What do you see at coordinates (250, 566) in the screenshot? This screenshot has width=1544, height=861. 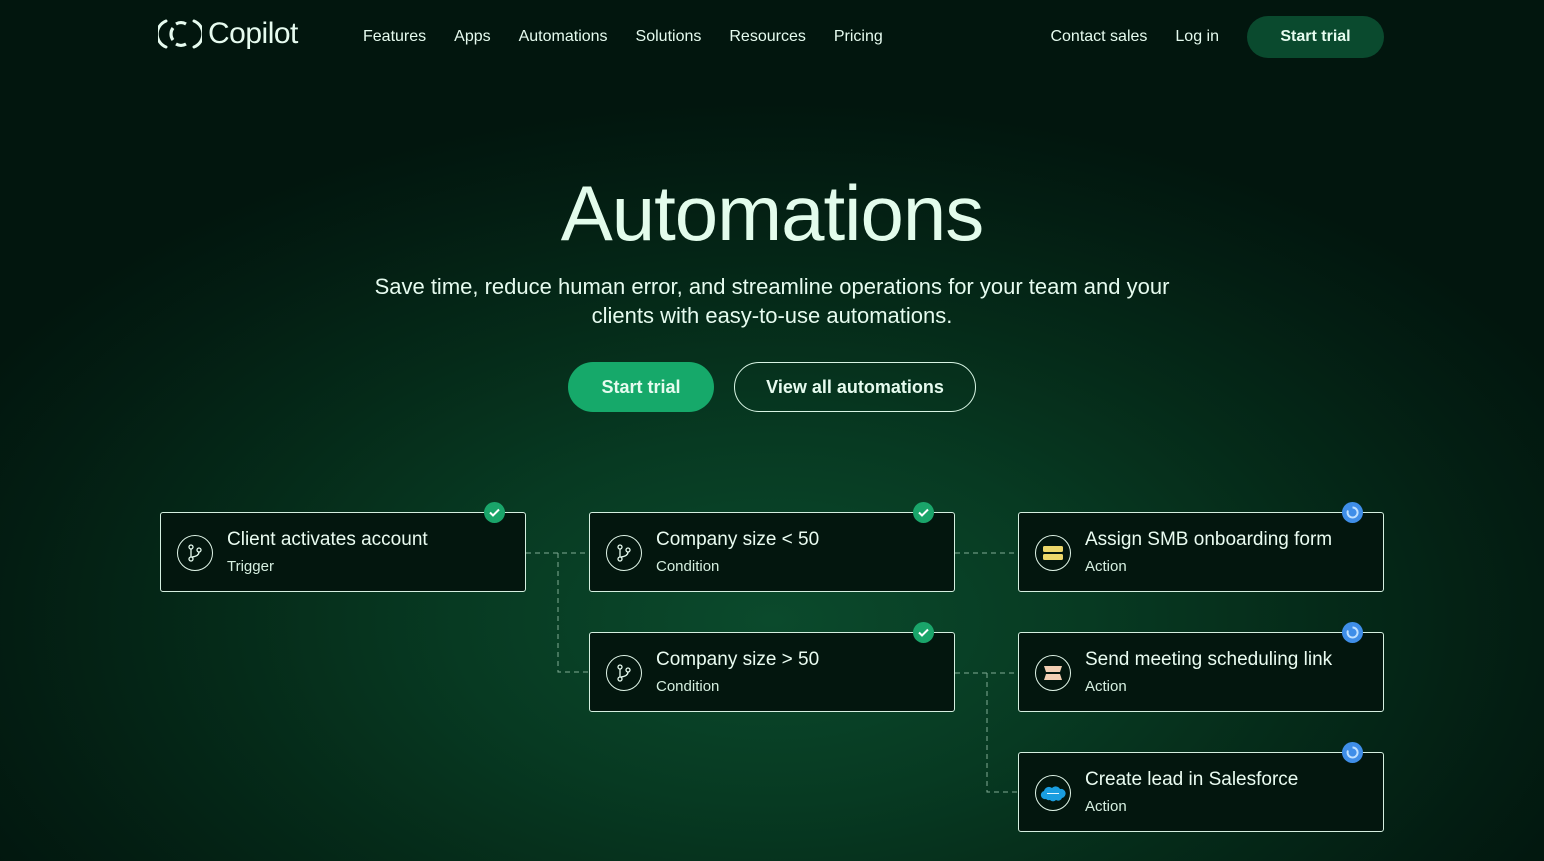 I see `node-type: Trigger` at bounding box center [250, 566].